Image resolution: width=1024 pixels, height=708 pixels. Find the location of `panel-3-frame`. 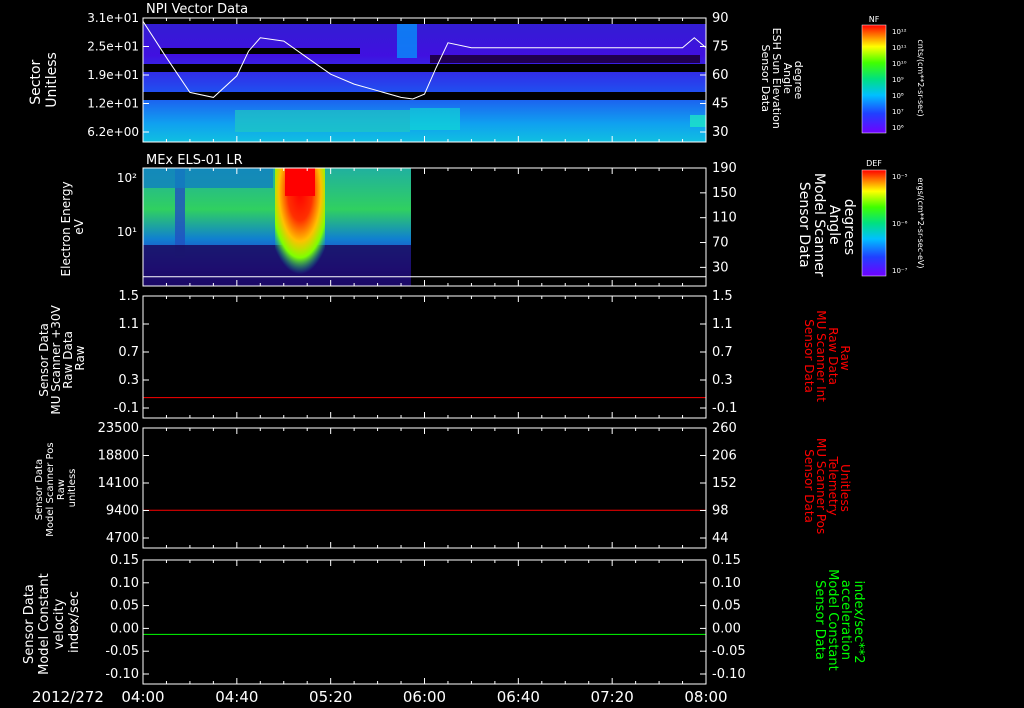

panel-3-frame is located at coordinates (424, 357).